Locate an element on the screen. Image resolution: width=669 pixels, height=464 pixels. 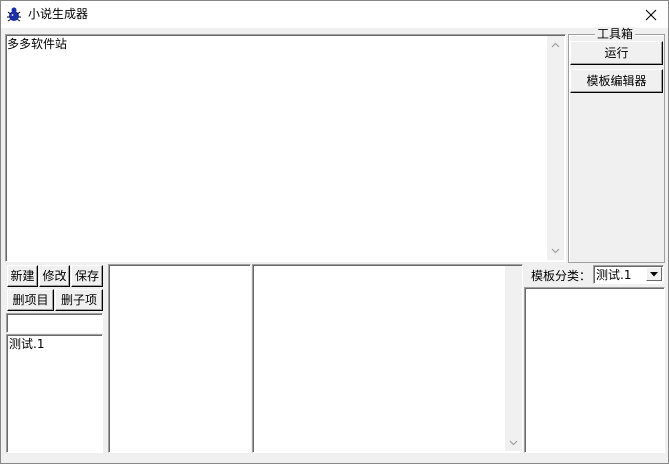
toolbox-title: 工具箱 is located at coordinates (615, 34).